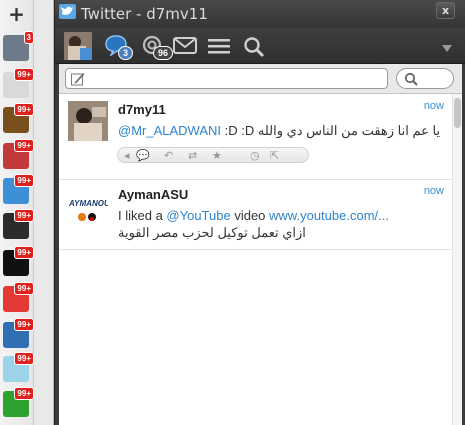 The width and height of the screenshot is (465, 425). What do you see at coordinates (185, 46) in the screenshot?
I see `direct-messages-icon` at bounding box center [185, 46].